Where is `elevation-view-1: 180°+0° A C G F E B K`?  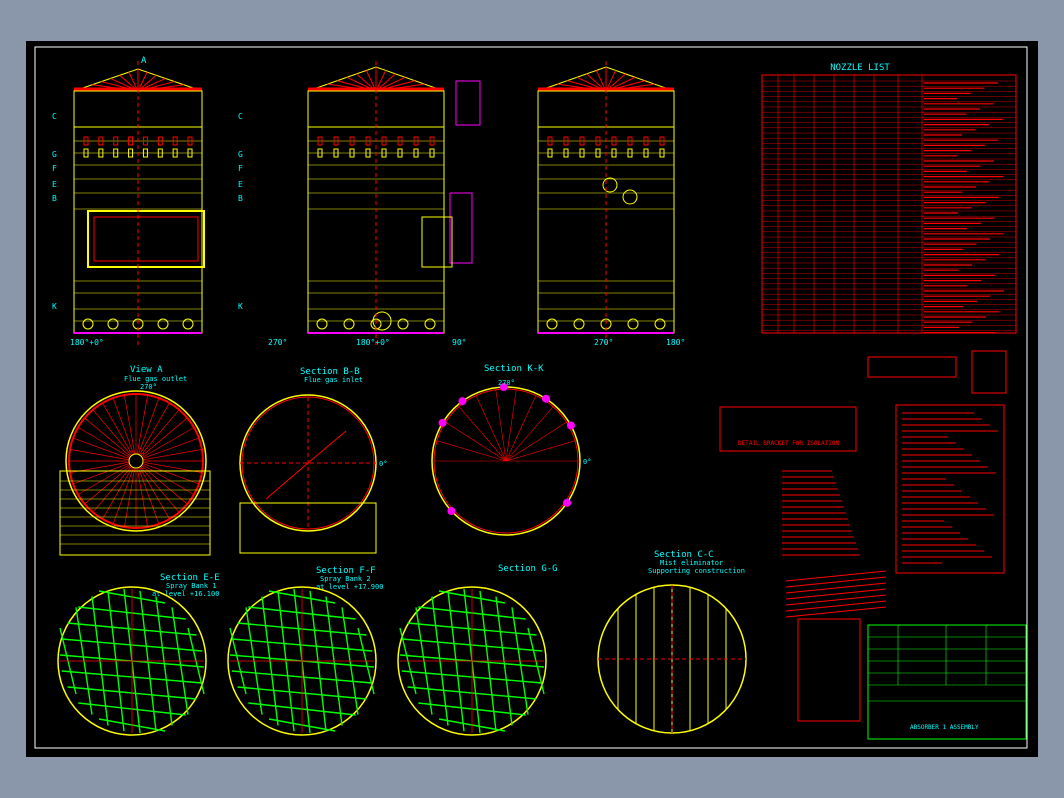 elevation-view-1: 180°+0° A C G F E B K is located at coordinates (128, 201).